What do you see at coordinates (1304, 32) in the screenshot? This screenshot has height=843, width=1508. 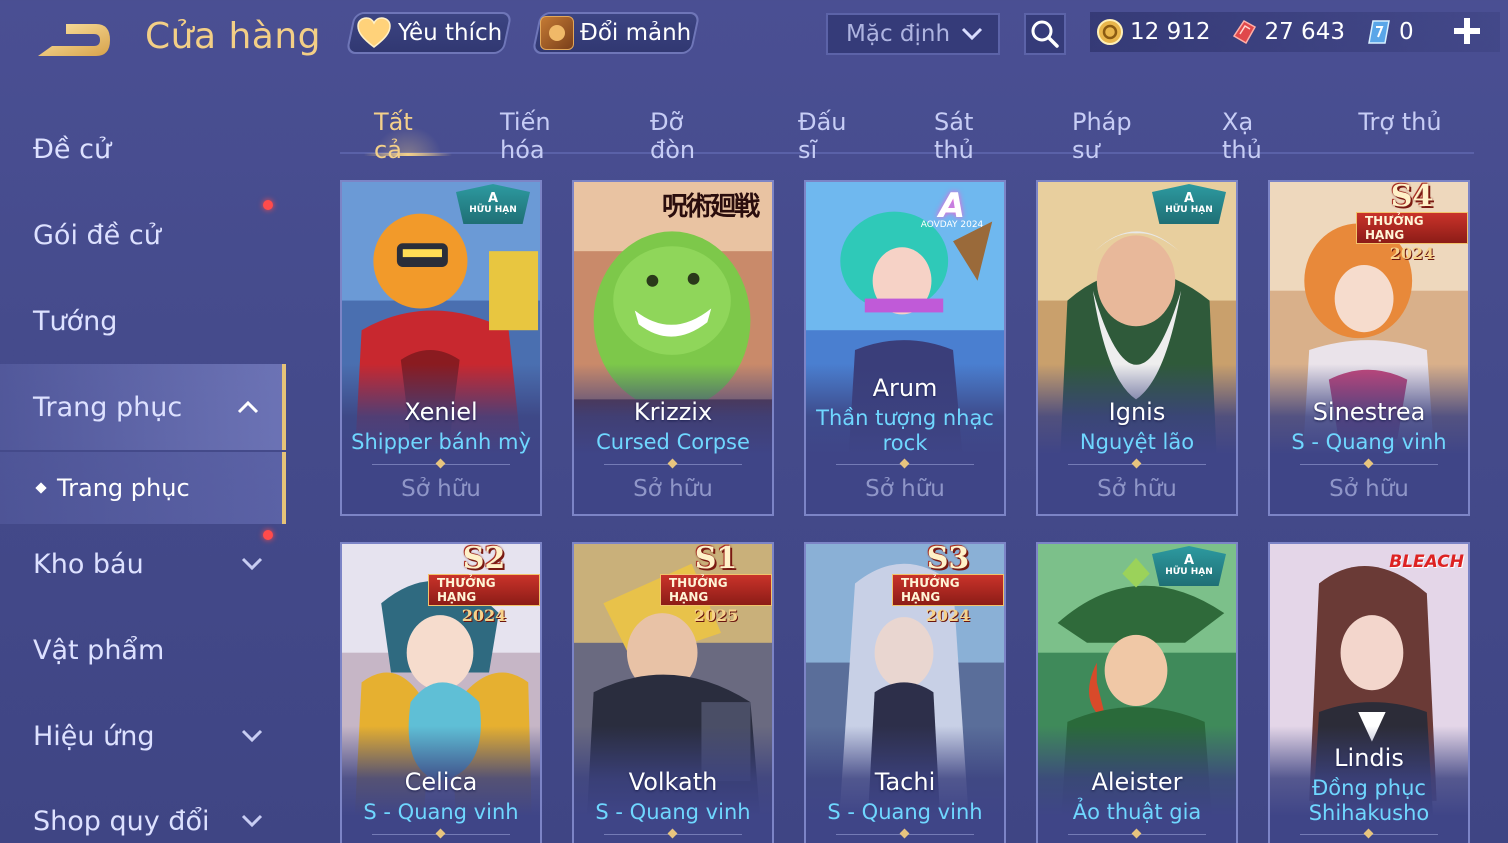 I see `voucher-amount: 27 643` at bounding box center [1304, 32].